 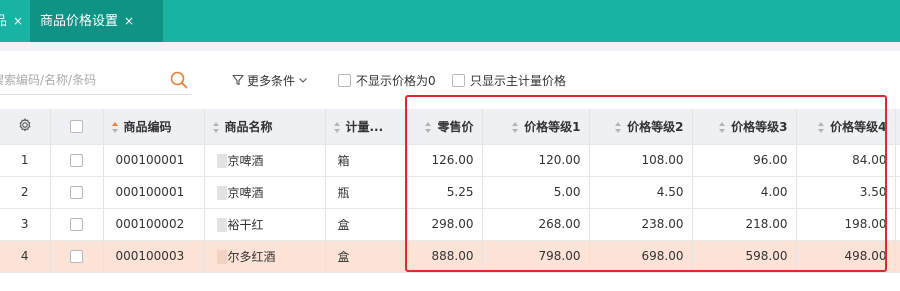 What do you see at coordinates (759, 126) in the screenshot?
I see `header-level3-label: 价格等级3` at bounding box center [759, 126].